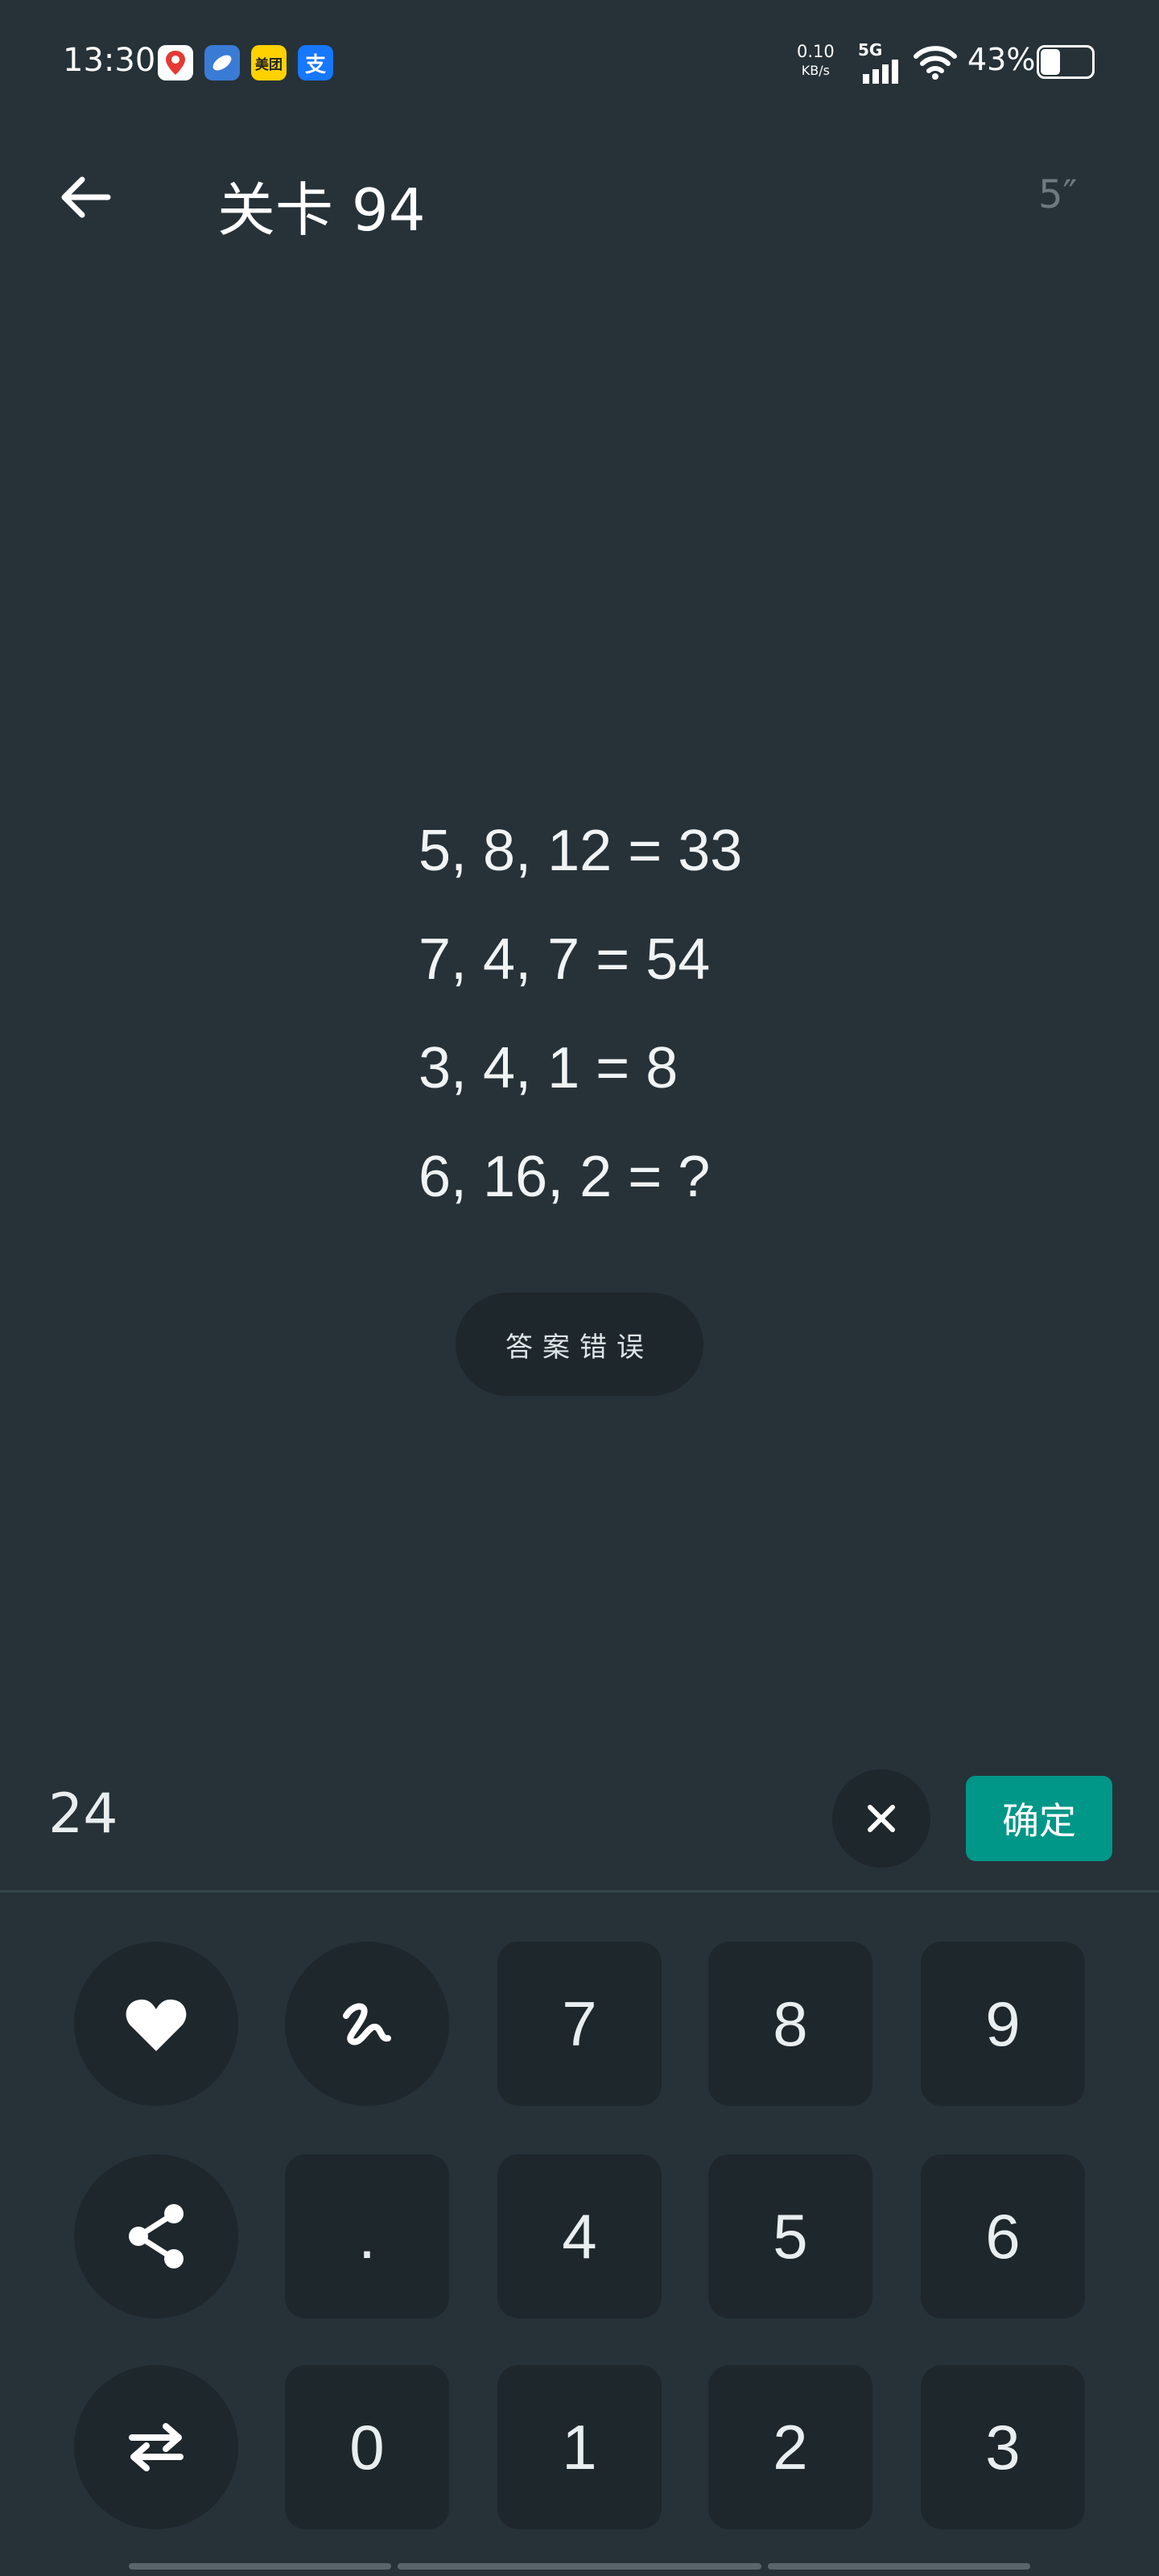  What do you see at coordinates (1051, 62) in the screenshot?
I see `battery-level` at bounding box center [1051, 62].